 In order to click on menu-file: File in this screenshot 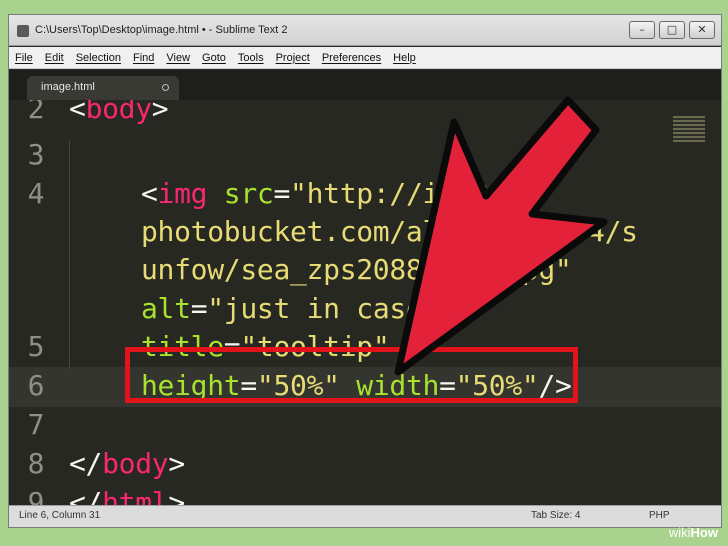, I will do `click(24, 58)`.